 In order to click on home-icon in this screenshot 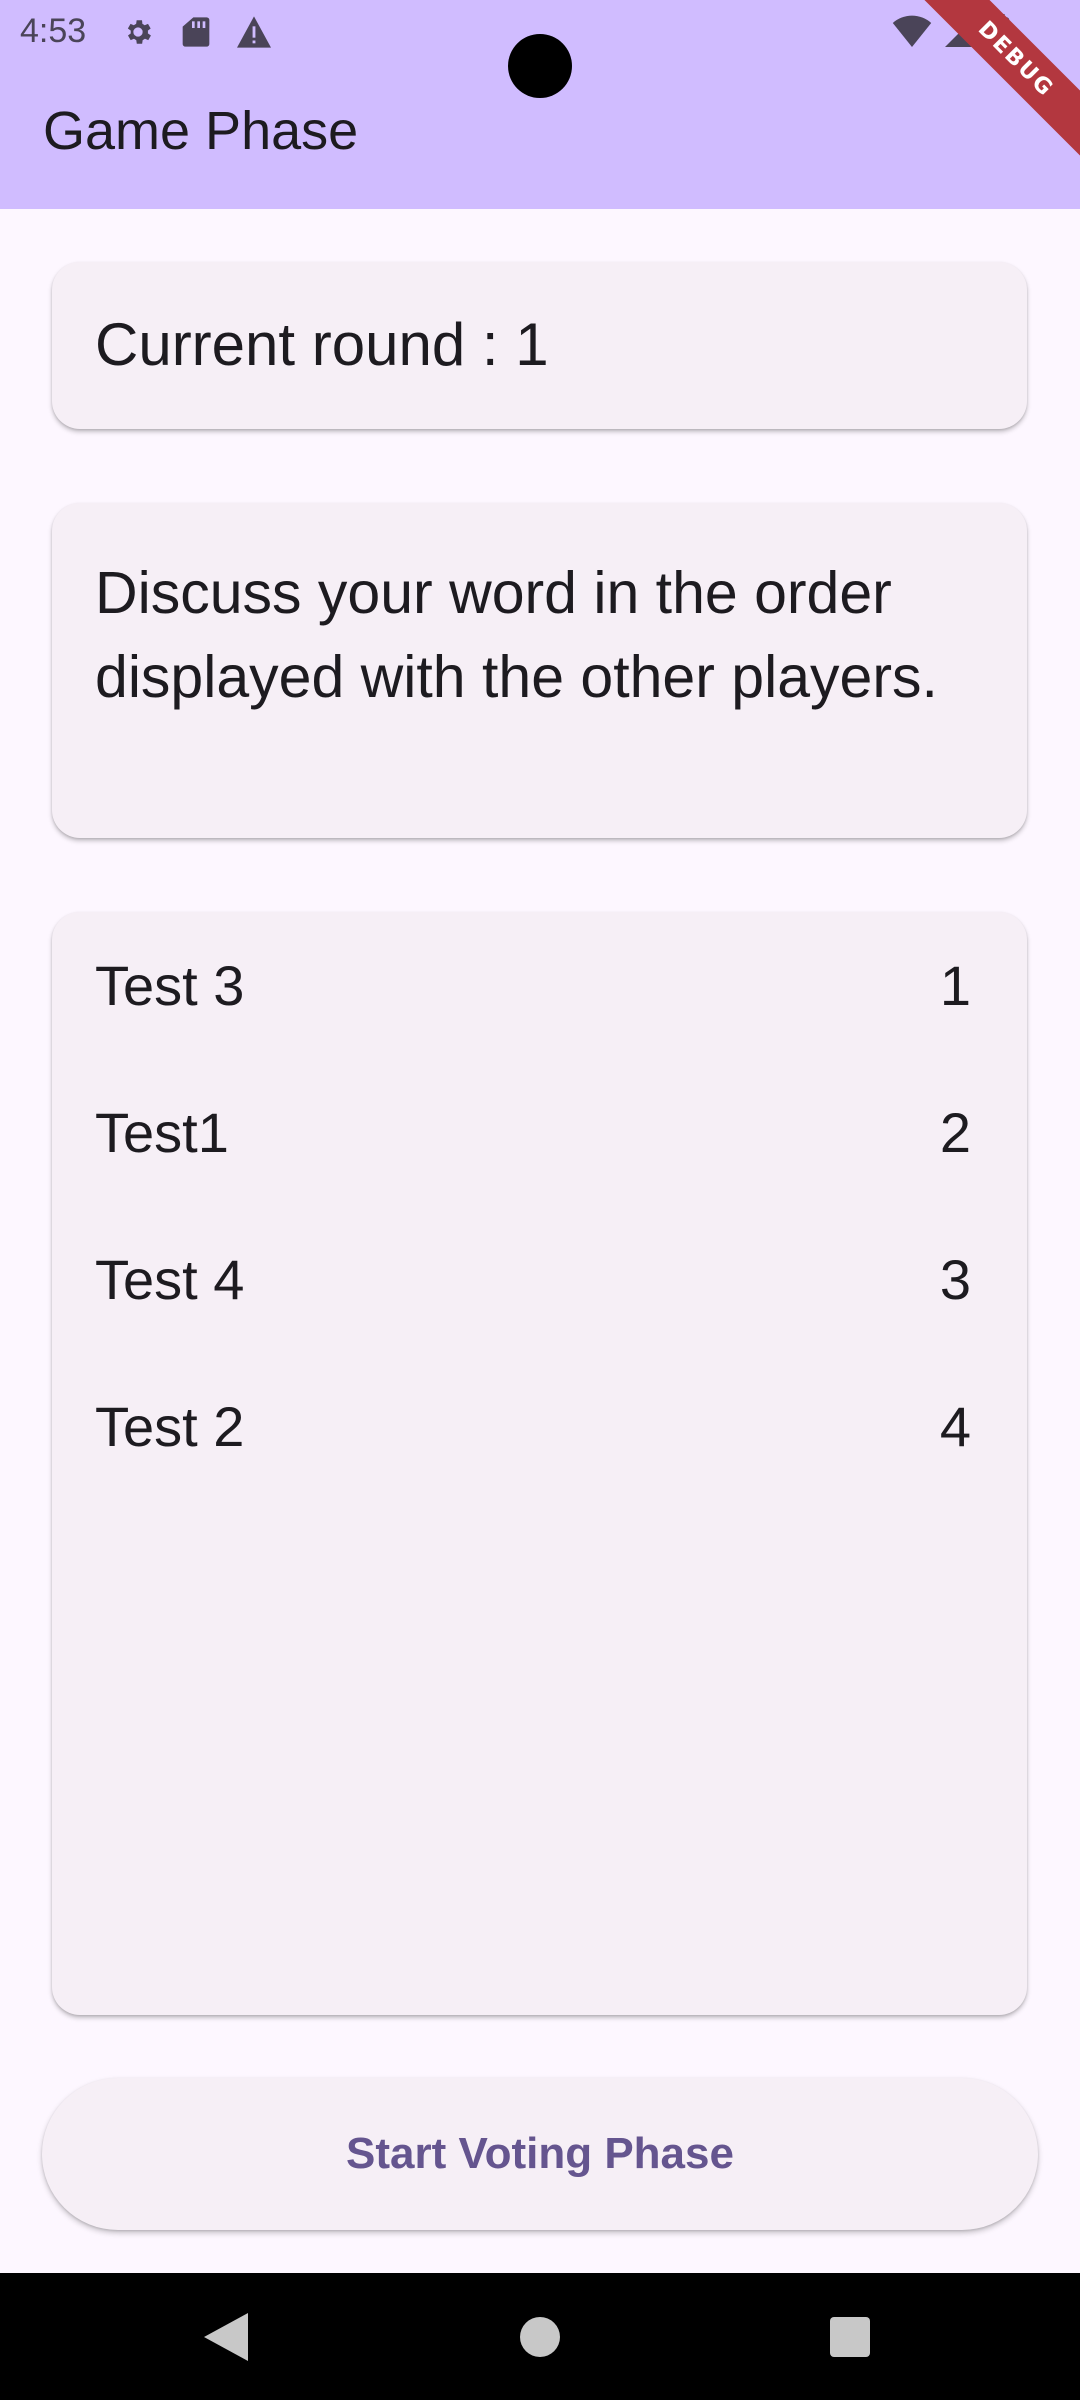, I will do `click(540, 2337)`.